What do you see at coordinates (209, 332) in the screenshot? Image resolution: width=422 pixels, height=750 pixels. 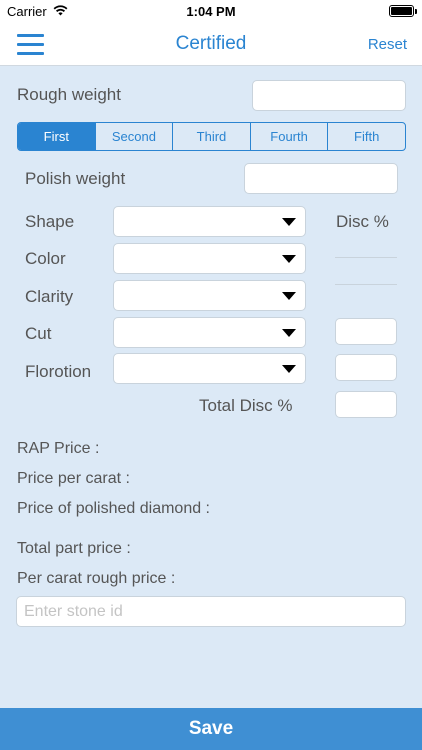 I see `cut-dropdown` at bounding box center [209, 332].